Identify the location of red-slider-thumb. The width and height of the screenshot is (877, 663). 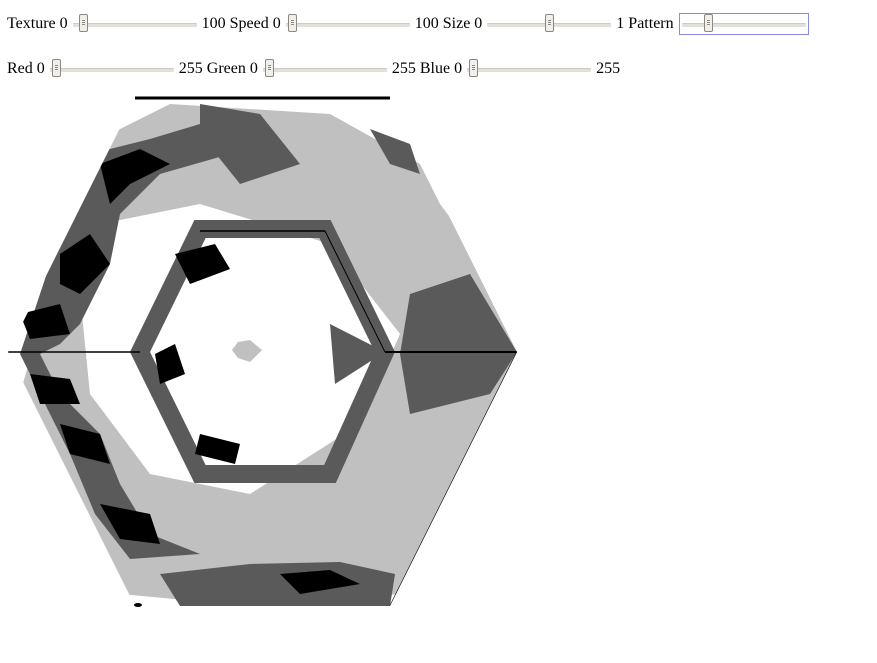
(56, 68).